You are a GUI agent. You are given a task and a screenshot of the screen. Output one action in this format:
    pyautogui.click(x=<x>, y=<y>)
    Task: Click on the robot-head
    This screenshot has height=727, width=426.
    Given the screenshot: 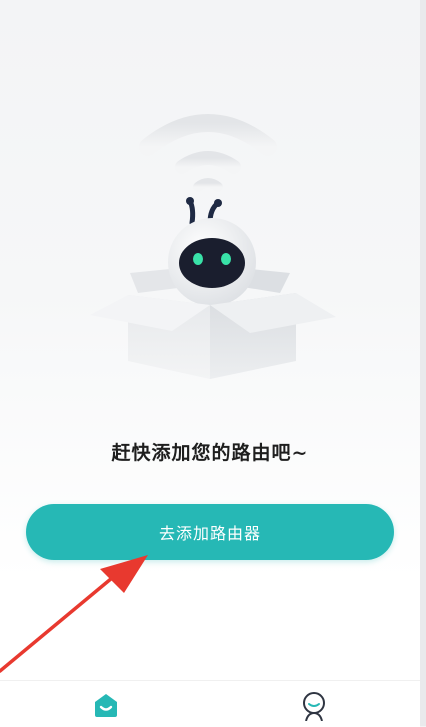 What is the action you would take?
    pyautogui.click(x=212, y=262)
    